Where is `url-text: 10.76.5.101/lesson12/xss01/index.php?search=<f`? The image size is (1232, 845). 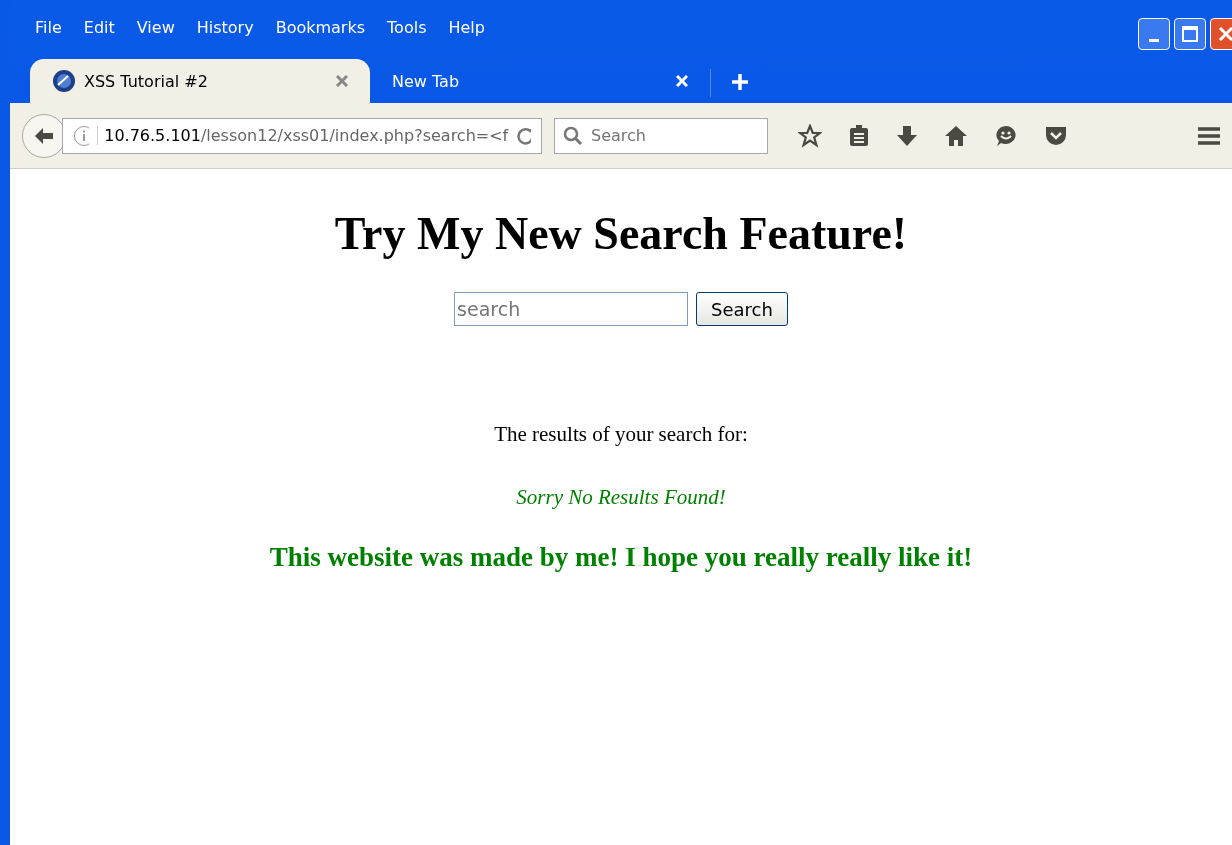 url-text: 10.76.5.101/lesson12/xss01/index.php?search=<f is located at coordinates (303, 135).